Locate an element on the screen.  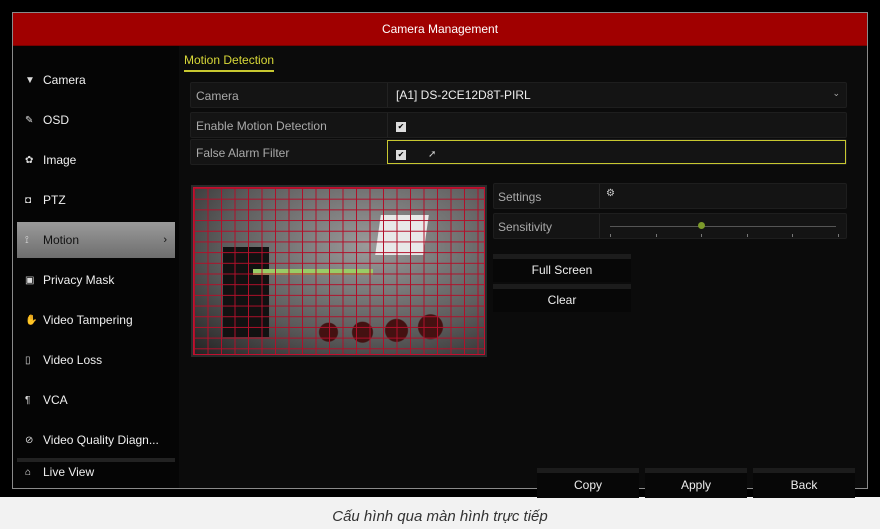
sidebar-item-label: Camera is located at coordinates (64, 80).